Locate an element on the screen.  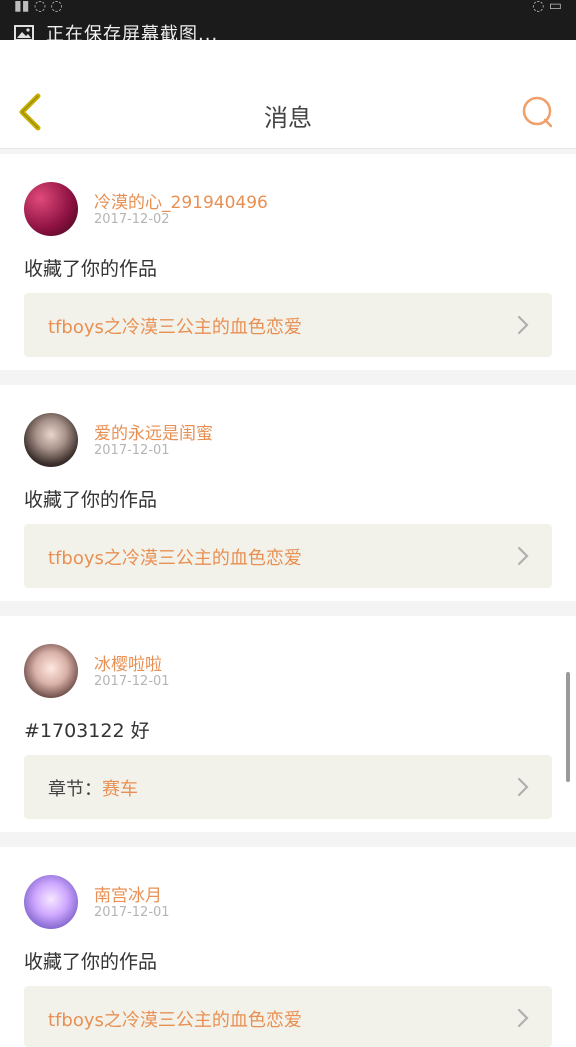
chapter-link-text: 章节：赛车 is located at coordinates (93, 788).